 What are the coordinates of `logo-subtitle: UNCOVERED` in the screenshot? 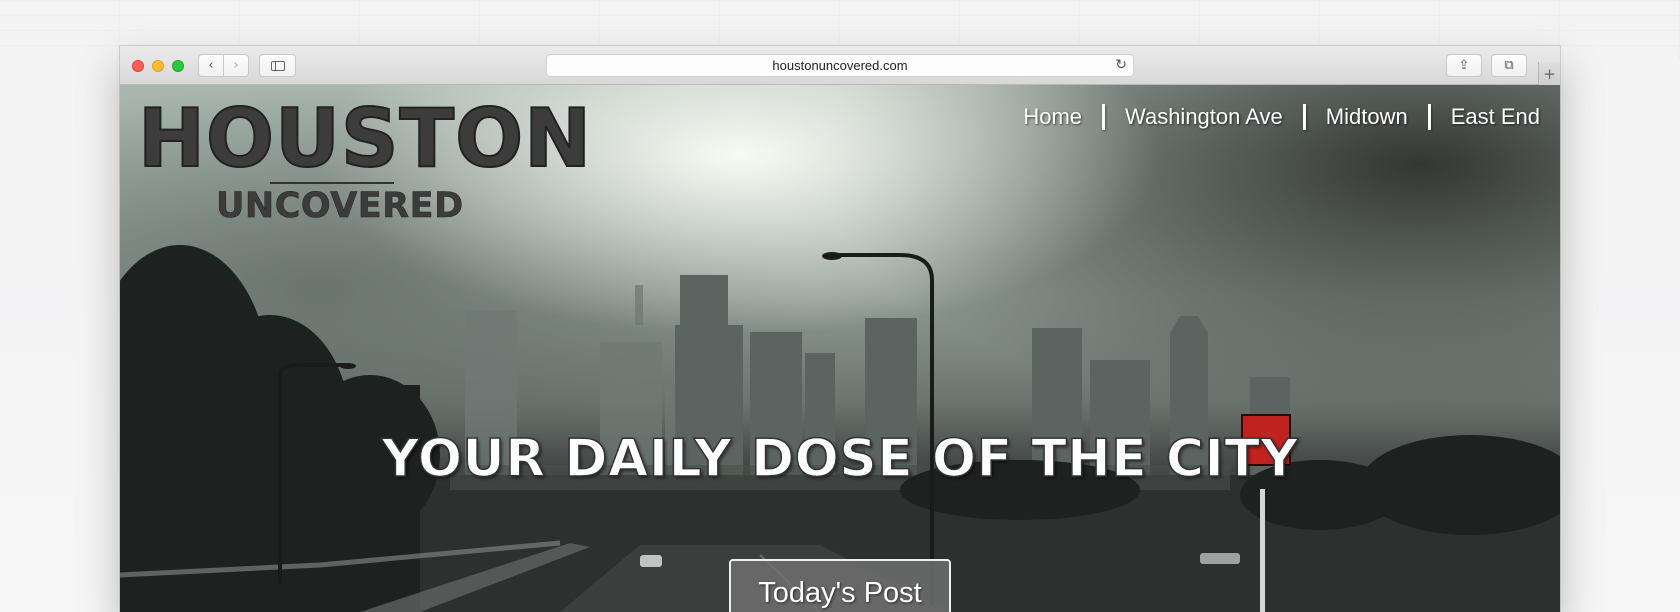 It's located at (340, 206).